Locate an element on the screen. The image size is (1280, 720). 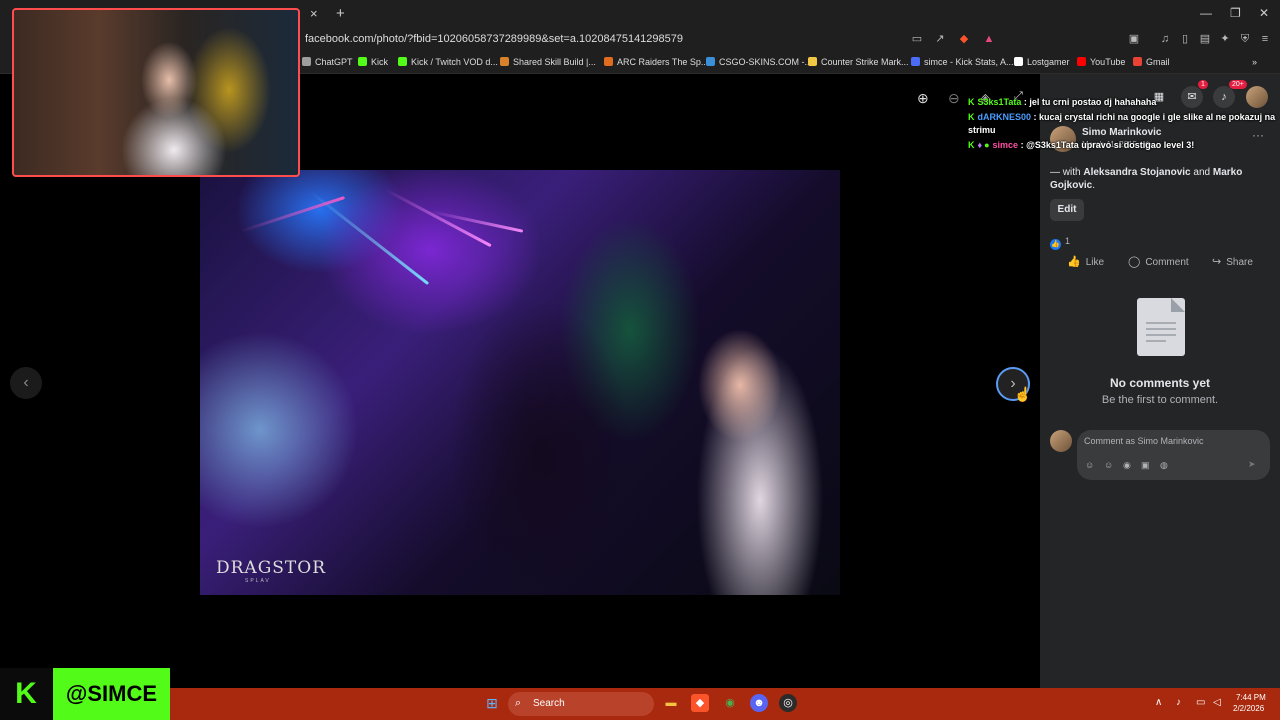
wallet-icon: ▤ is located at coordinates (1205, 39).